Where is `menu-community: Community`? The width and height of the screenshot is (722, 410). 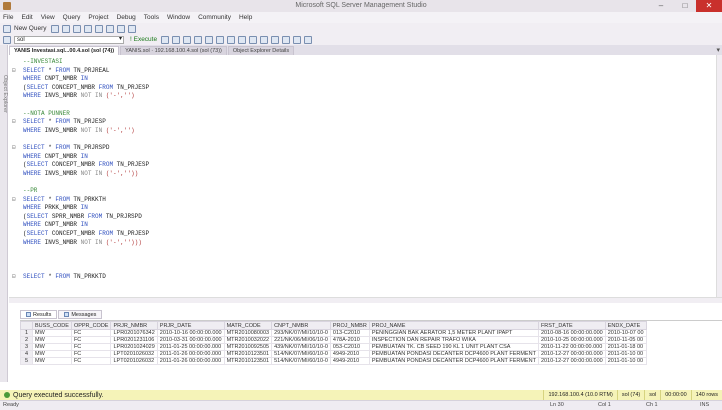
menu-community: Community is located at coordinates (214, 17).